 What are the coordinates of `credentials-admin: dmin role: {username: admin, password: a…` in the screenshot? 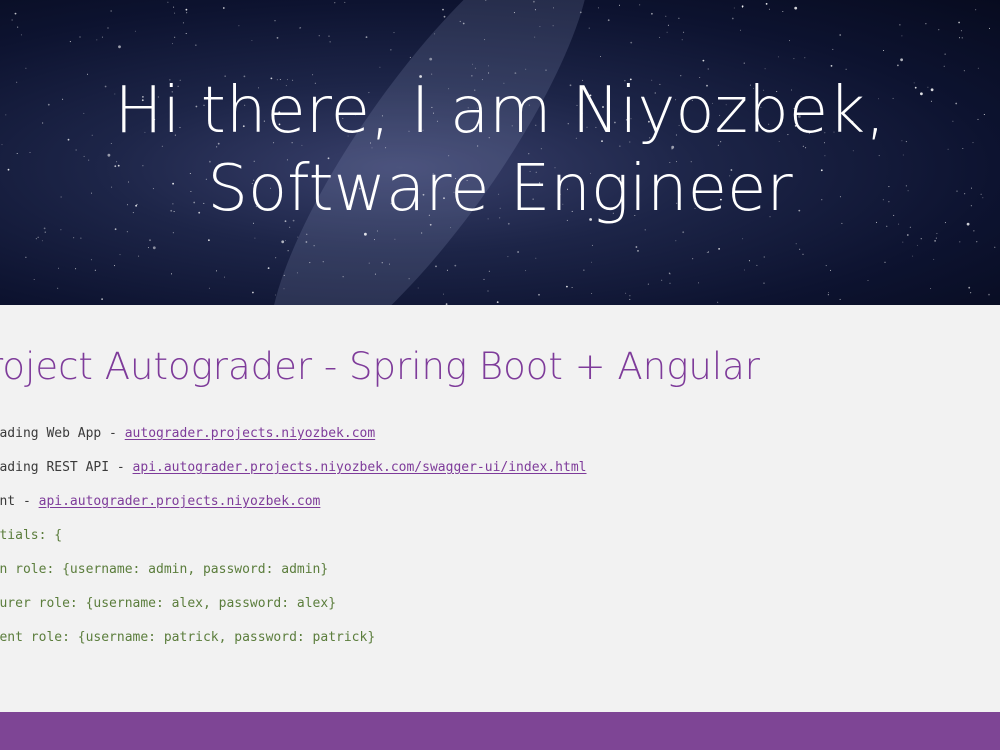 It's located at (164, 569).